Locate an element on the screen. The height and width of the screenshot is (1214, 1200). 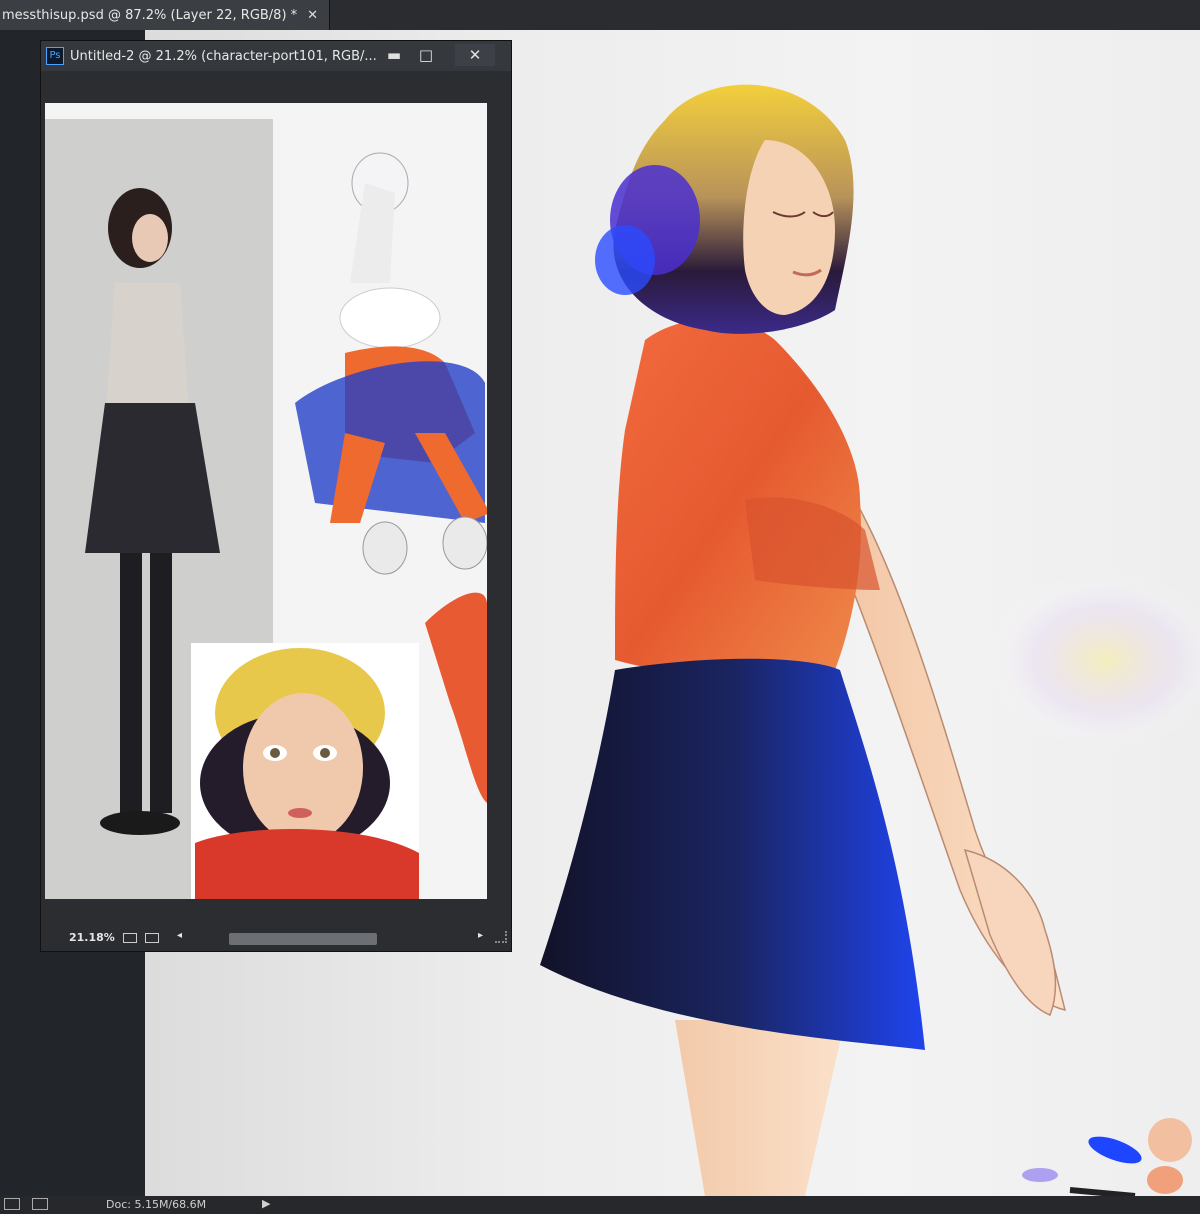
ps-app-icon: Ps is located at coordinates (55, 56).